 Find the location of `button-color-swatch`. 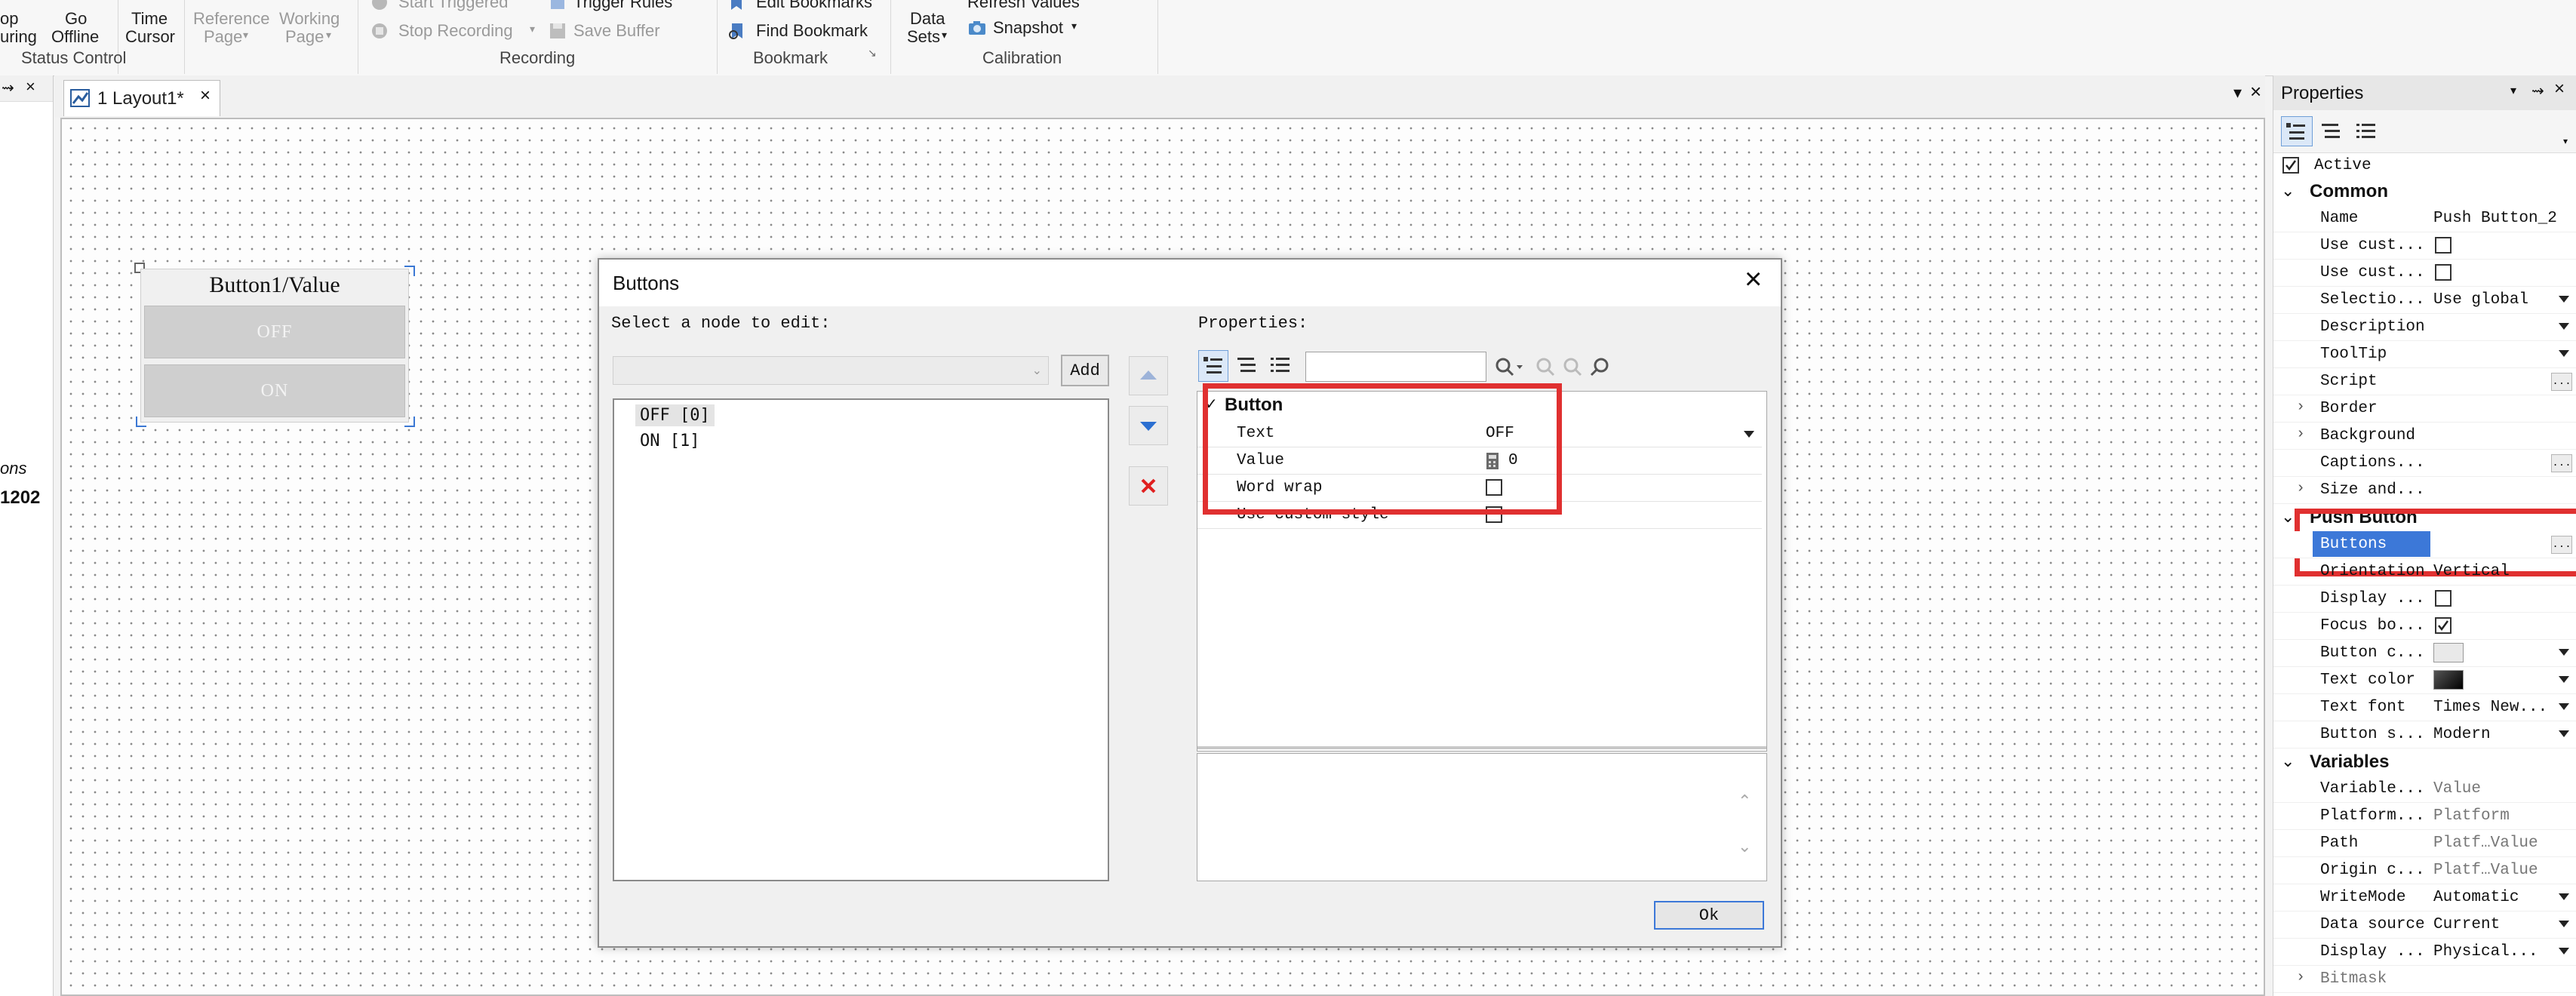

button-color-swatch is located at coordinates (2448, 652).